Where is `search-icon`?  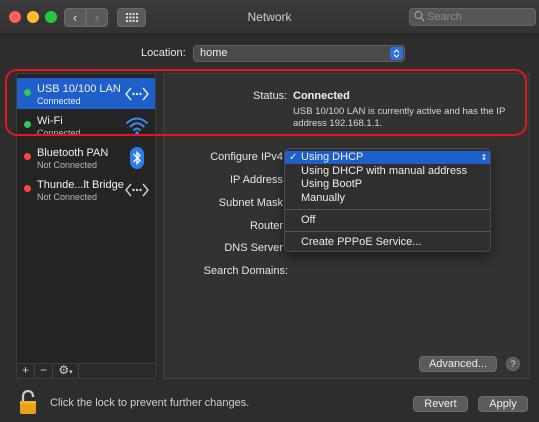 search-icon is located at coordinates (419, 16).